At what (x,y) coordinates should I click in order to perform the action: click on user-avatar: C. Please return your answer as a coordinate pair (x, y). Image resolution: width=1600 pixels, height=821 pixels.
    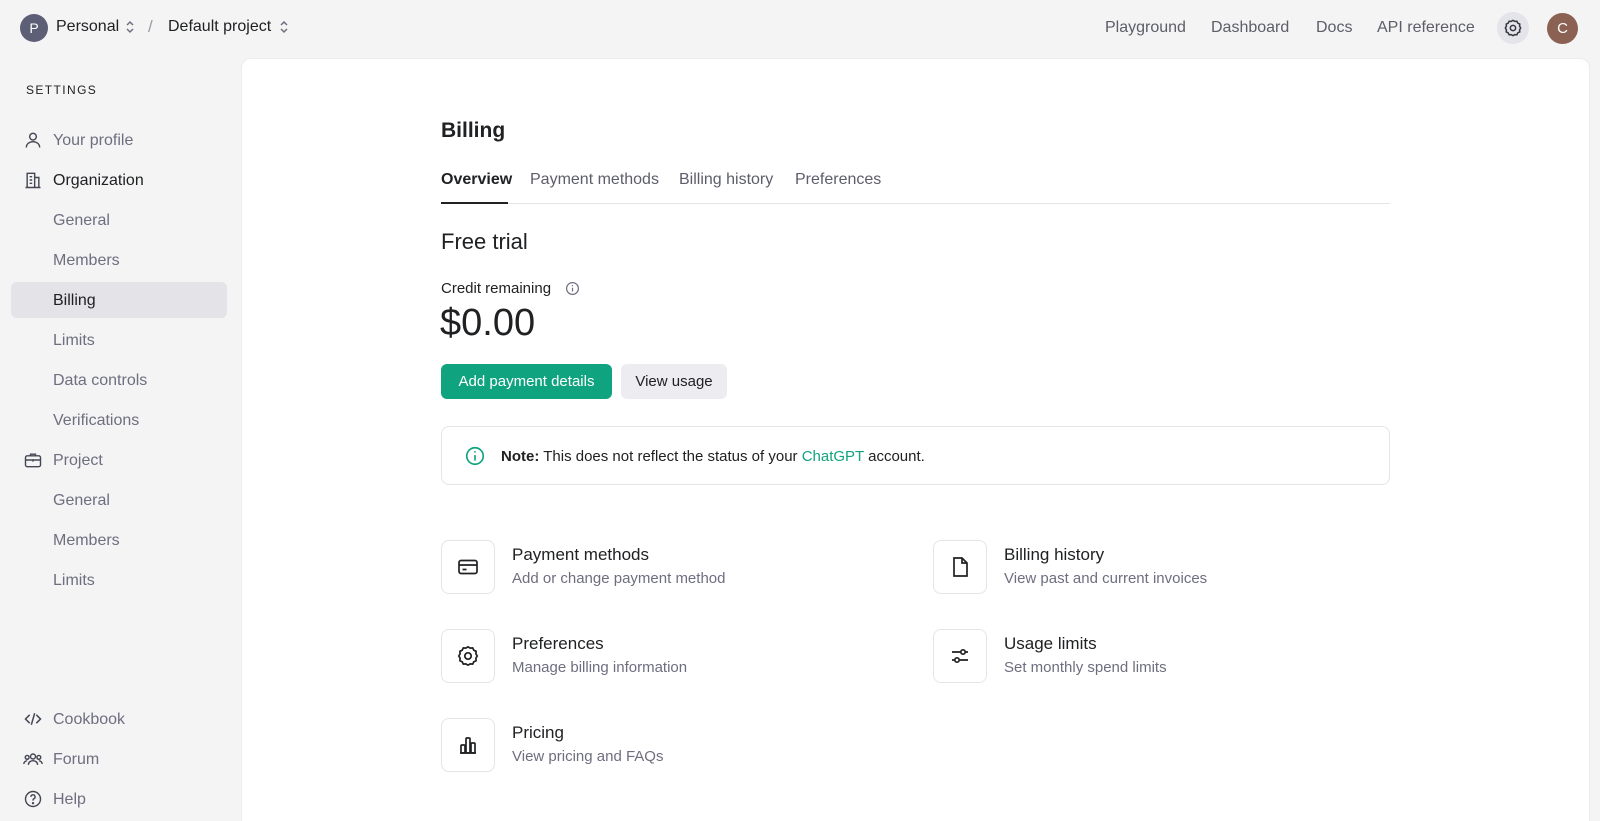
    Looking at the image, I should click on (1562, 28).